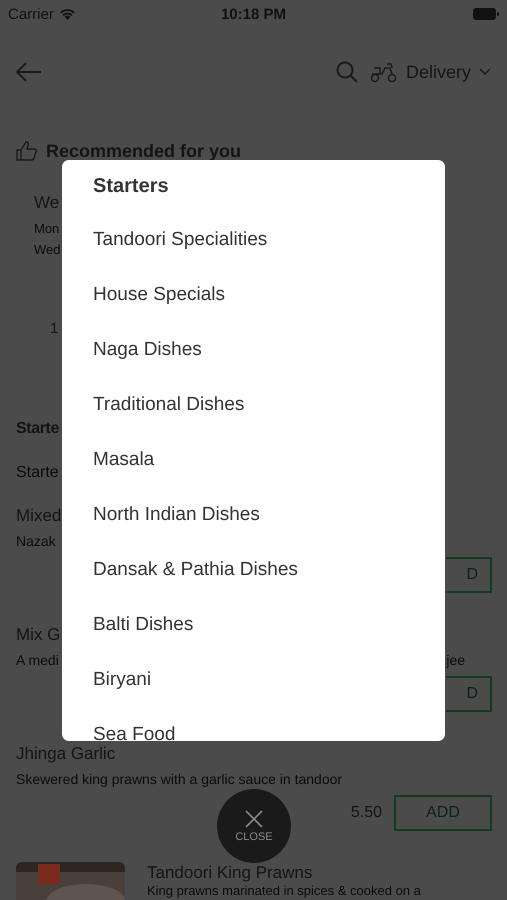 This screenshot has height=900, width=507. I want to click on search-icon, so click(347, 72).